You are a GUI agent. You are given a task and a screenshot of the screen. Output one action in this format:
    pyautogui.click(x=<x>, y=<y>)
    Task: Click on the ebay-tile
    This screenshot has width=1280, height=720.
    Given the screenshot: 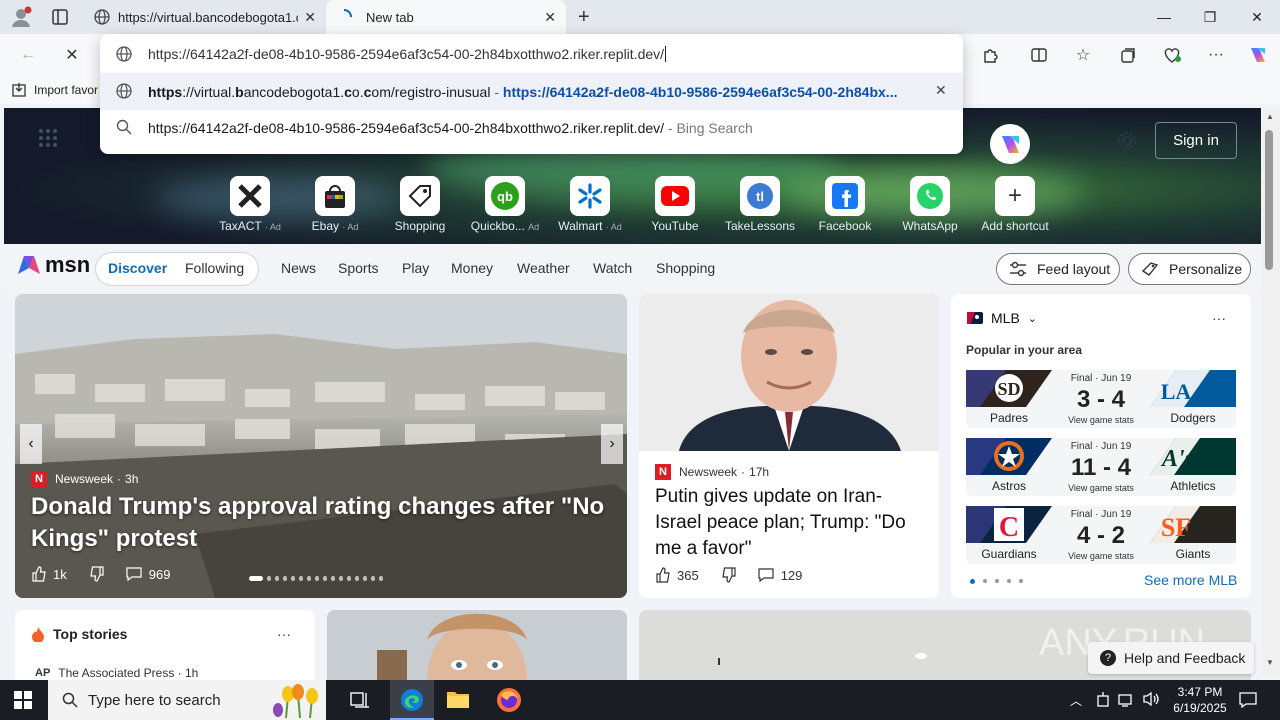 What is the action you would take?
    pyautogui.click(x=335, y=196)
    